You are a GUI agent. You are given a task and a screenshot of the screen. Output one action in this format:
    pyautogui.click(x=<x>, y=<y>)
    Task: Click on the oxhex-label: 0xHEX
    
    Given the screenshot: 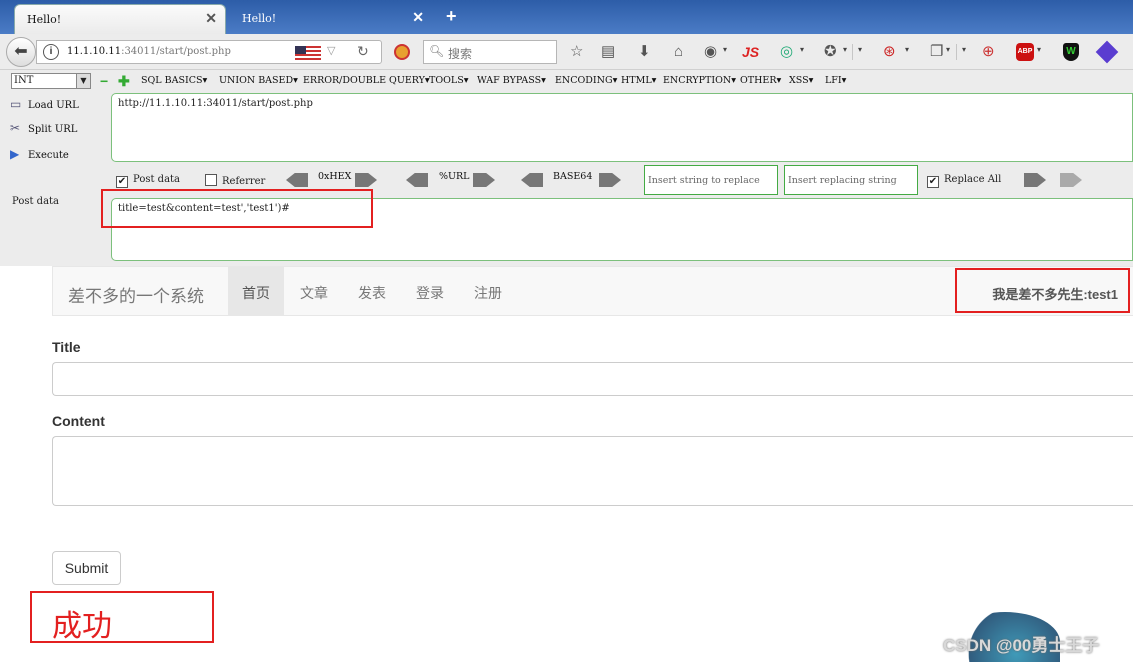 What is the action you would take?
    pyautogui.click(x=335, y=176)
    